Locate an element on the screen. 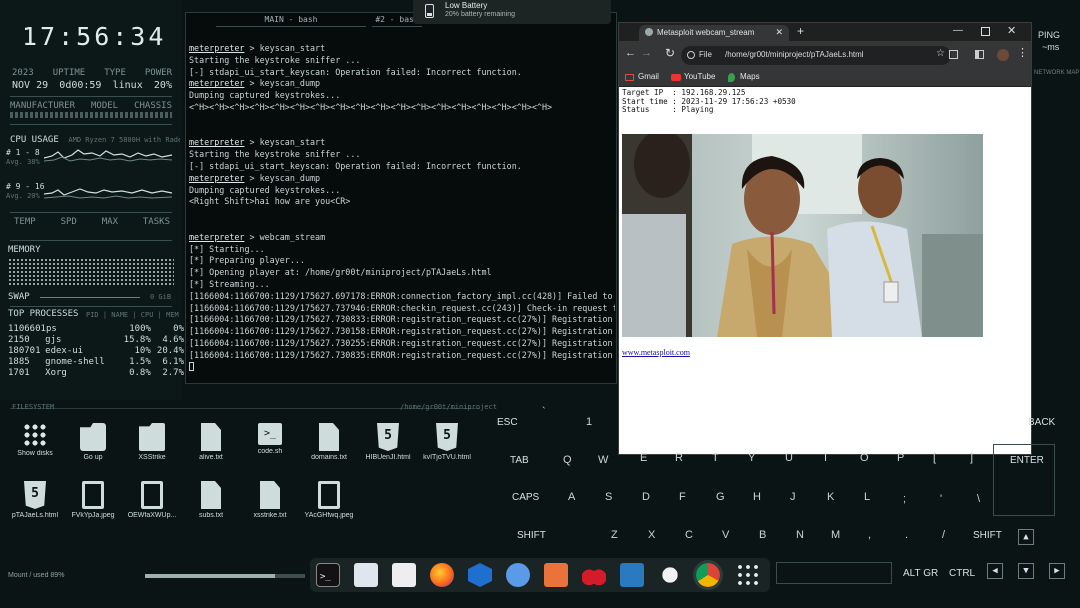 This screenshot has width=1080, height=608. extensions-icon is located at coordinates (953, 54).